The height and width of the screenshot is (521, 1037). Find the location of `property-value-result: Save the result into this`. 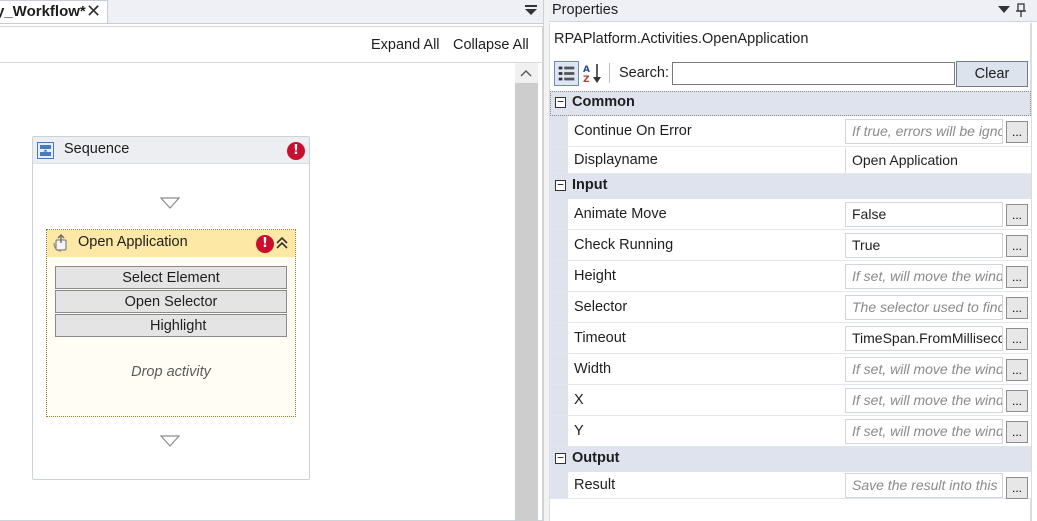

property-value-result: Save the result into this is located at coordinates (924, 485).